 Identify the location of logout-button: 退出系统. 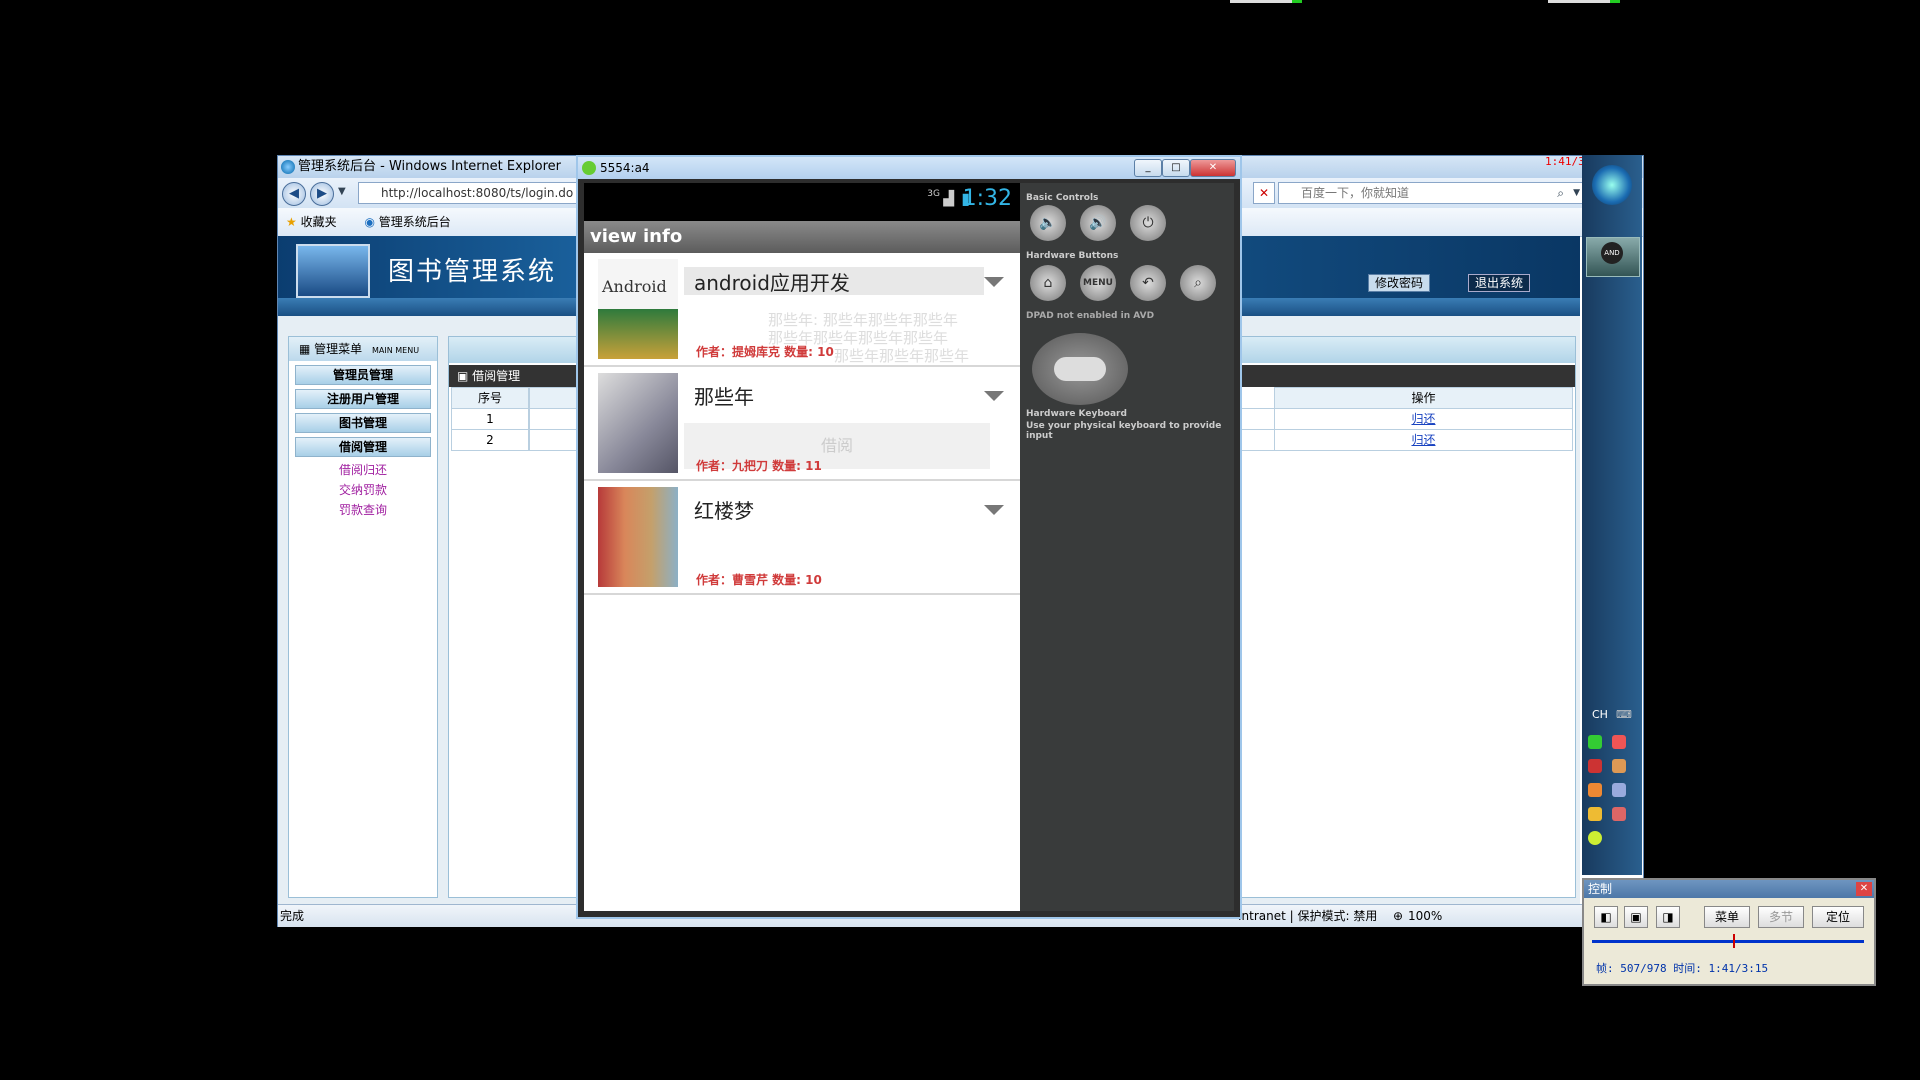
(1499, 283).